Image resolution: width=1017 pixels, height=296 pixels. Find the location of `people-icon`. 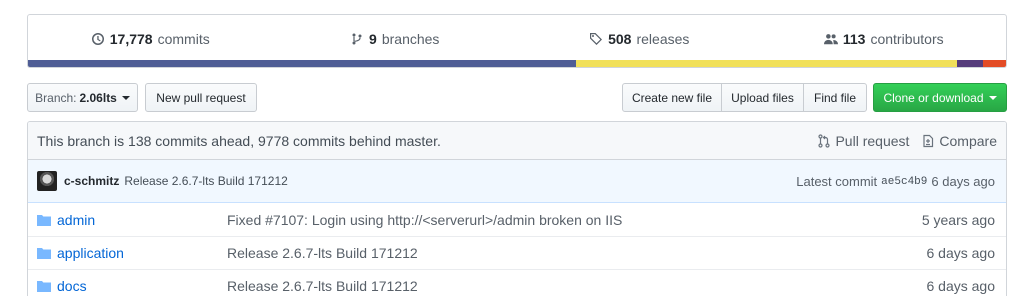

people-icon is located at coordinates (830, 38).